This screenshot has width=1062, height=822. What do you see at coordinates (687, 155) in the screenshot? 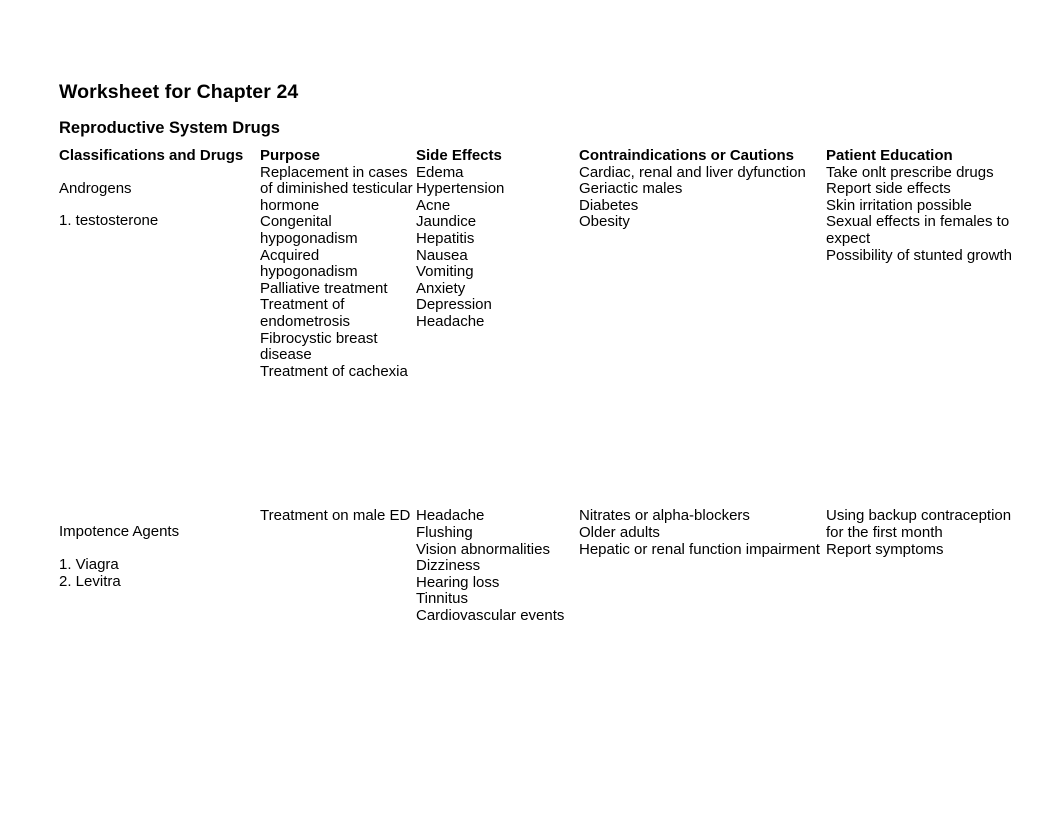
I see `column-header-contraindications: Contraindications or Cautions` at bounding box center [687, 155].